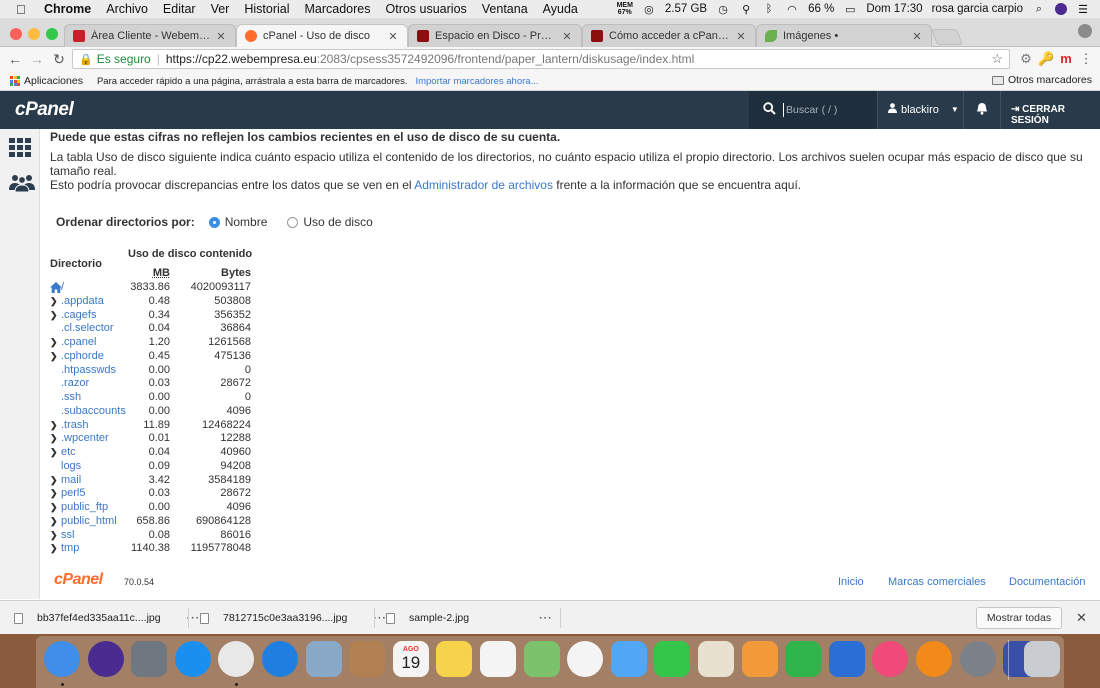 The height and width of the screenshot is (688, 1100). I want to click on download-item: 7812715c0e3aa3196....jpg ···, so click(293, 618).